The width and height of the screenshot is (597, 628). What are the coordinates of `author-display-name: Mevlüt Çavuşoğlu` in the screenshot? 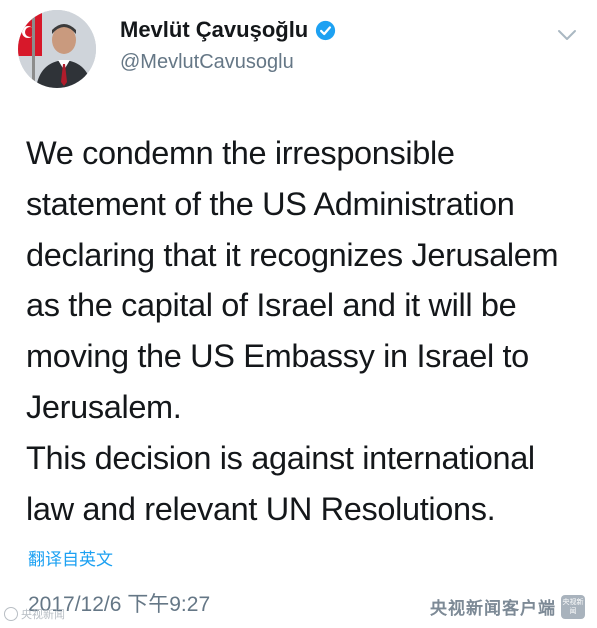 It's located at (214, 30).